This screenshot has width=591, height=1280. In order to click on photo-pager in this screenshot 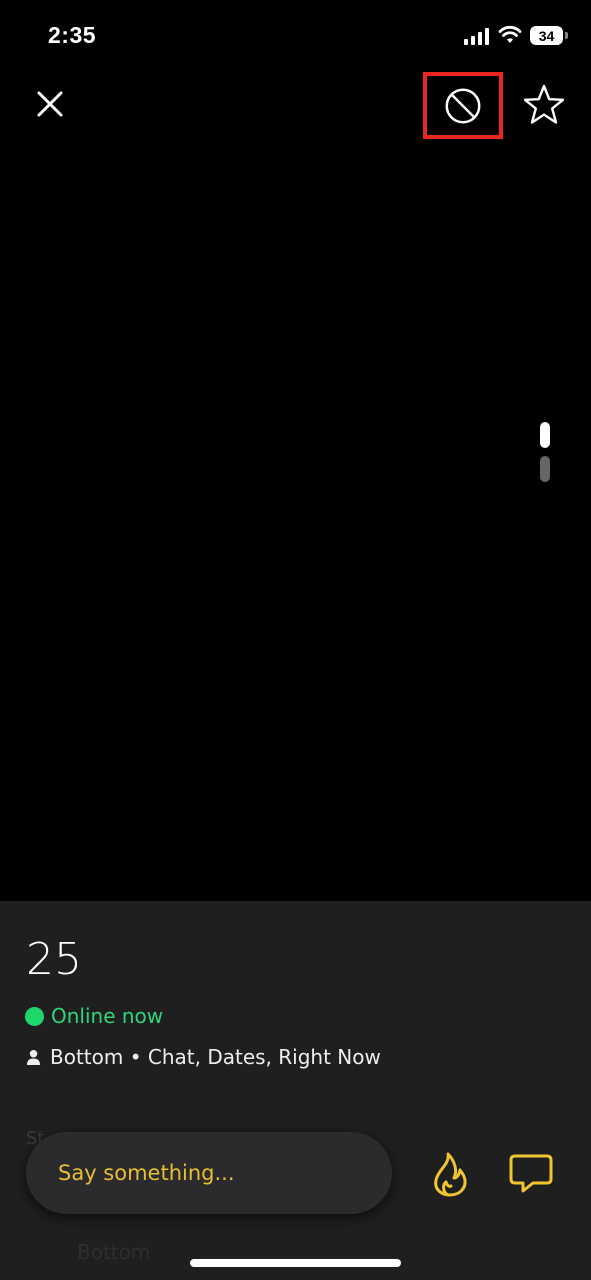, I will do `click(545, 456)`.